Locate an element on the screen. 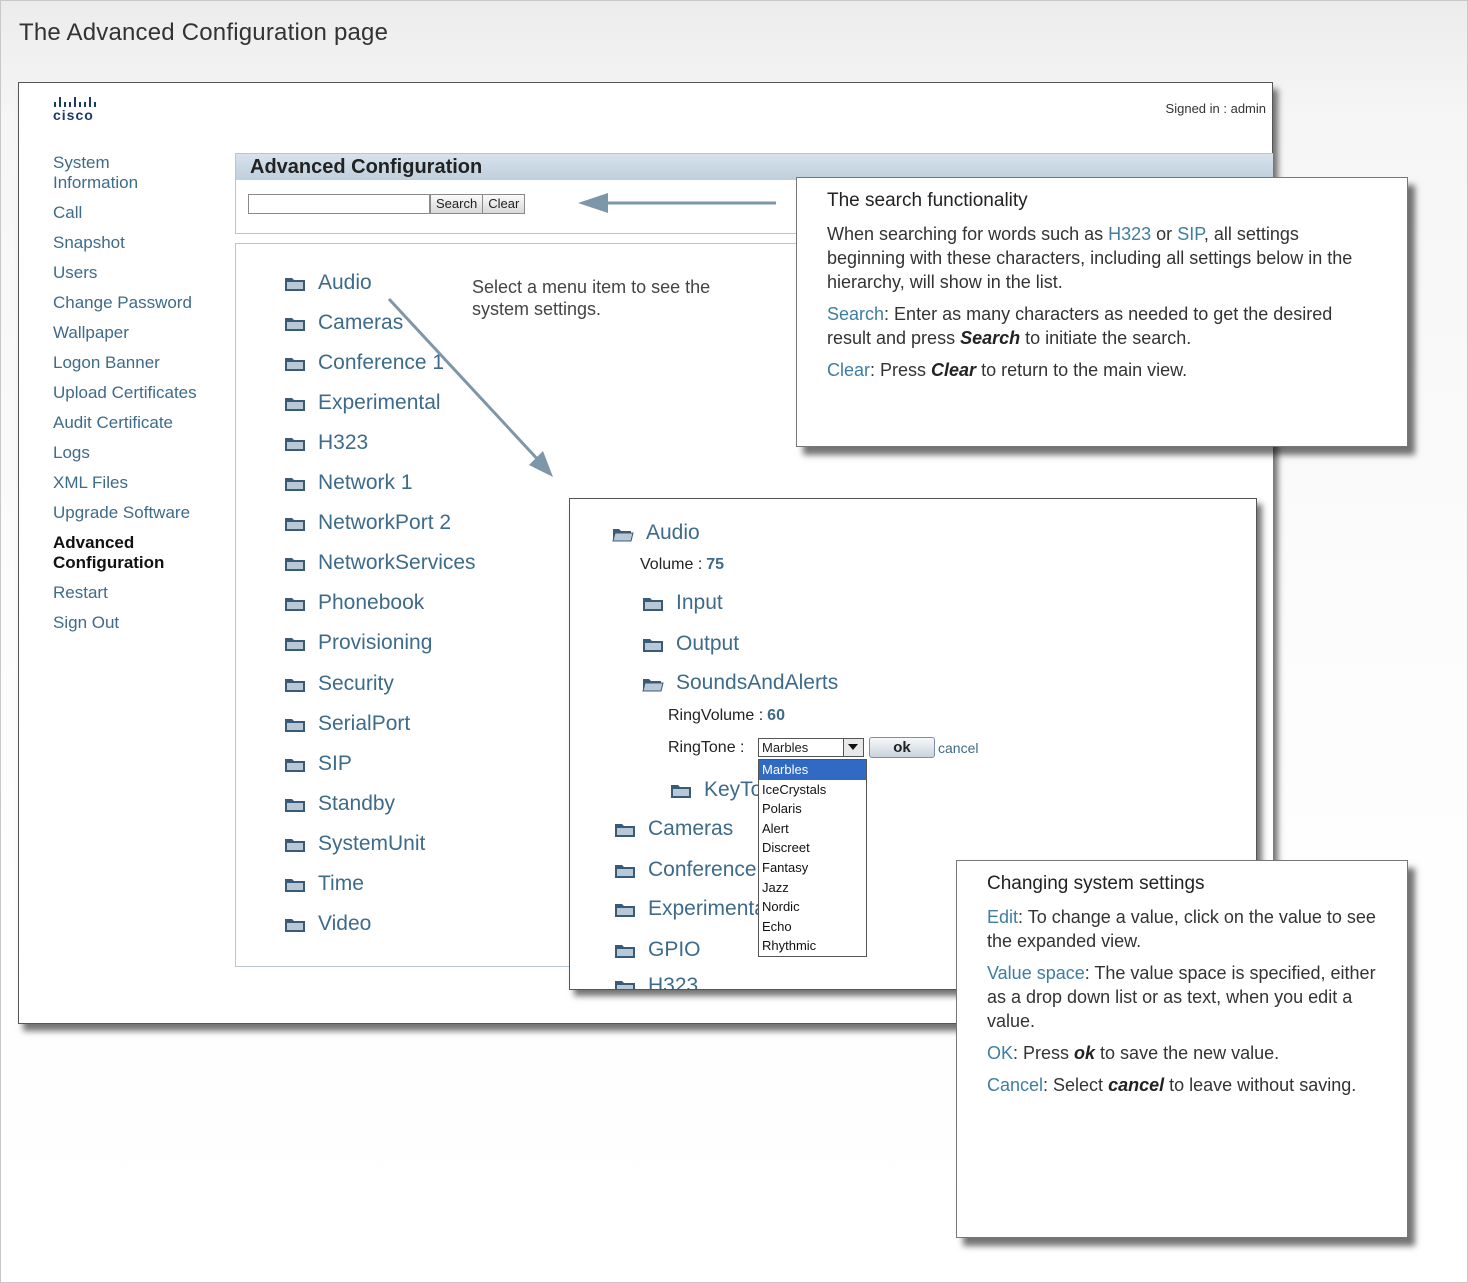 Image resolution: width=1468 pixels, height=1283 pixels. sidebar-item-call: Call is located at coordinates (138, 213).